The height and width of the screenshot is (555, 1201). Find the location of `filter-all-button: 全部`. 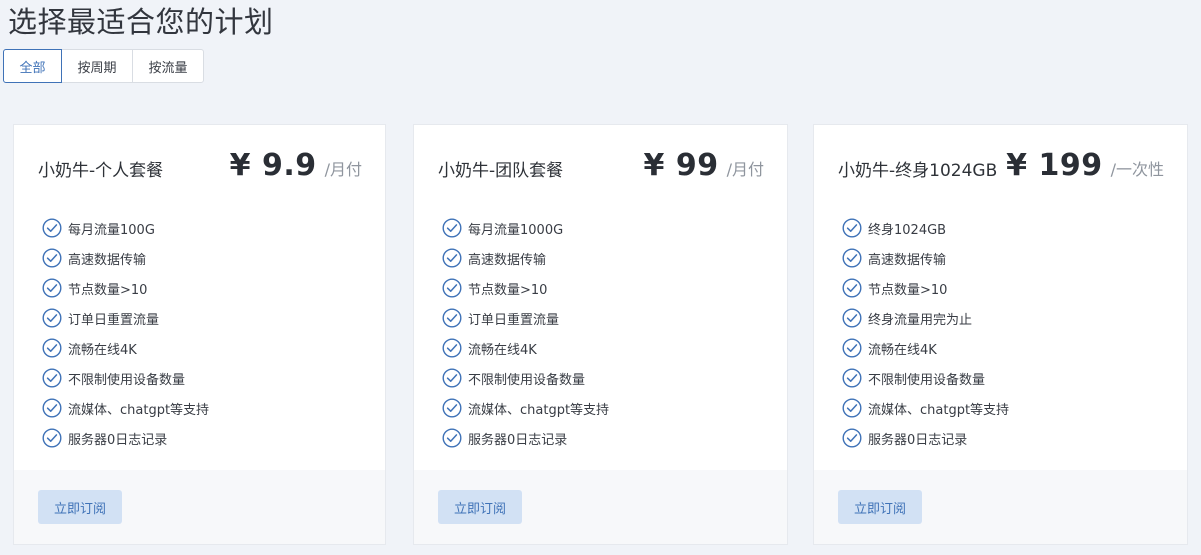

filter-all-button: 全部 is located at coordinates (32, 66).